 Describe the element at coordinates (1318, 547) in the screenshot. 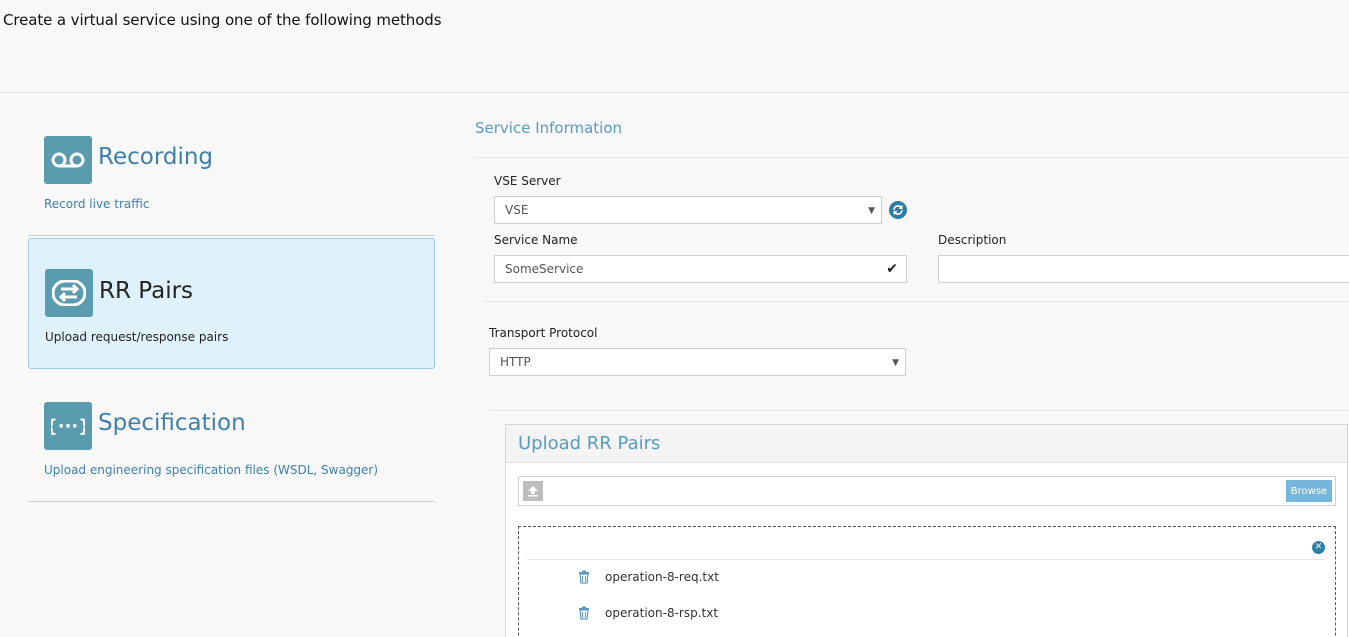

I see `close-icon: ✕` at that location.